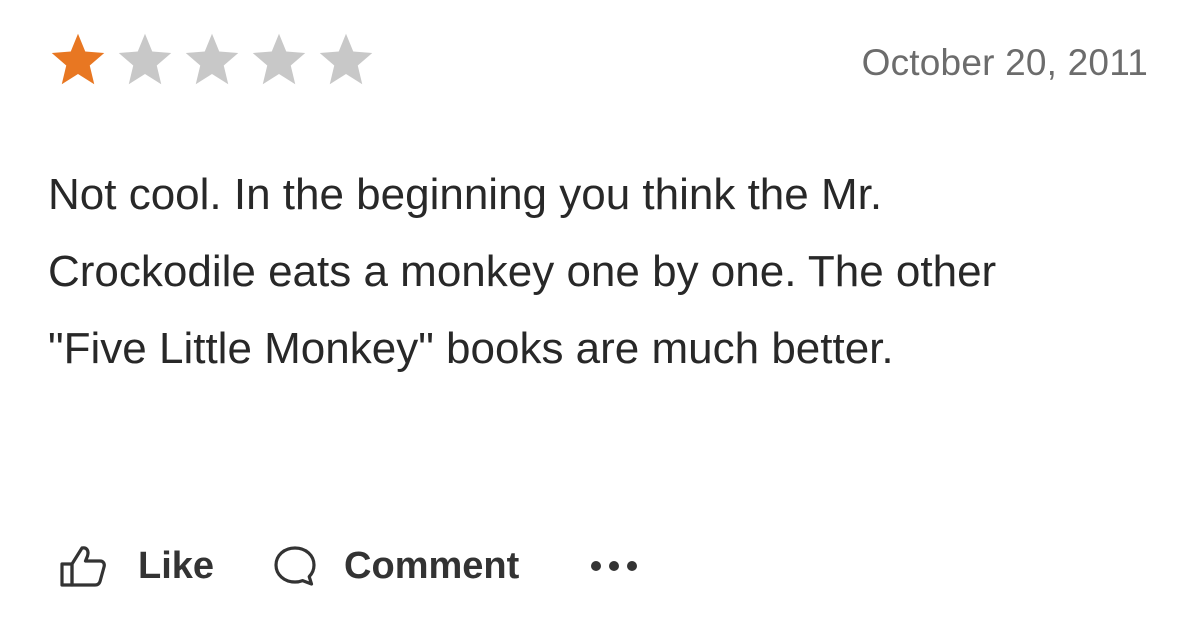 The image size is (1200, 628). I want to click on star-filled-icon, so click(78, 59).